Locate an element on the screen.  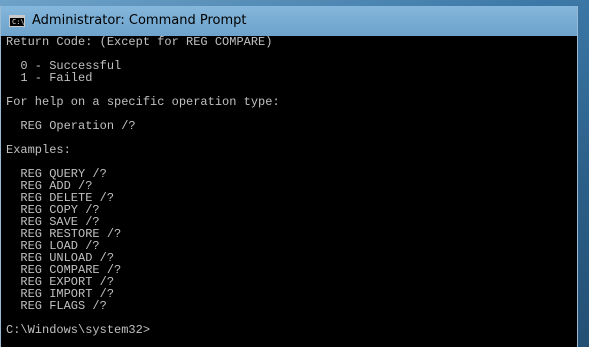
console-line: REG Operation /? is located at coordinates (71, 126).